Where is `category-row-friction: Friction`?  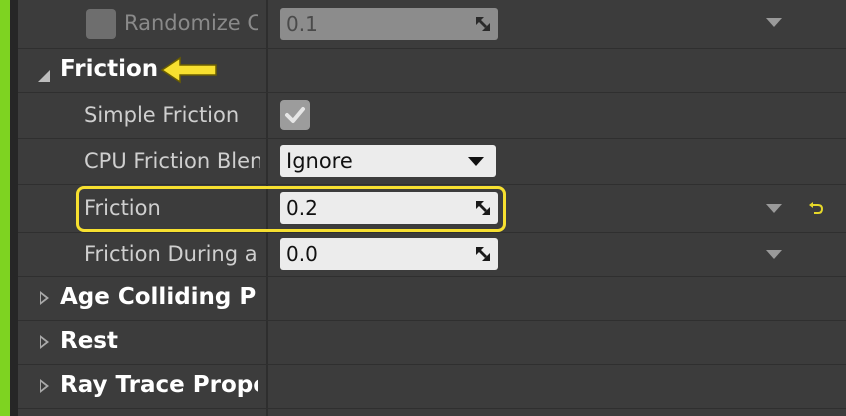
category-row-friction: Friction is located at coordinates (432, 70).